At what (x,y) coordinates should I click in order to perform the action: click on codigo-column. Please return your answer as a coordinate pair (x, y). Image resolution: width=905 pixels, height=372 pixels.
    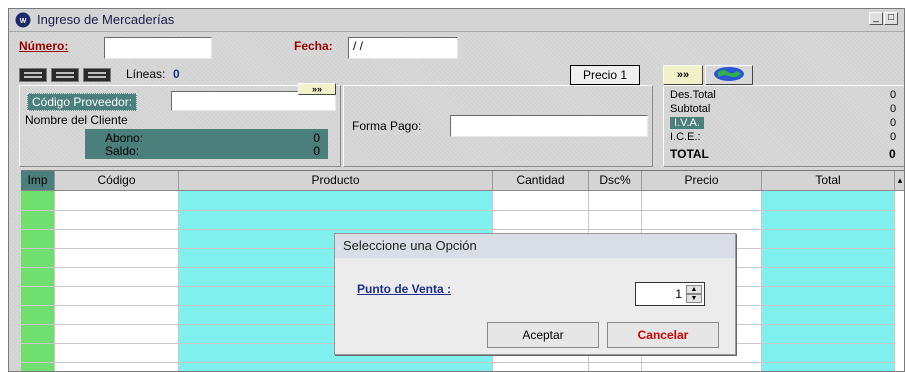
    Looking at the image, I should click on (117, 281).